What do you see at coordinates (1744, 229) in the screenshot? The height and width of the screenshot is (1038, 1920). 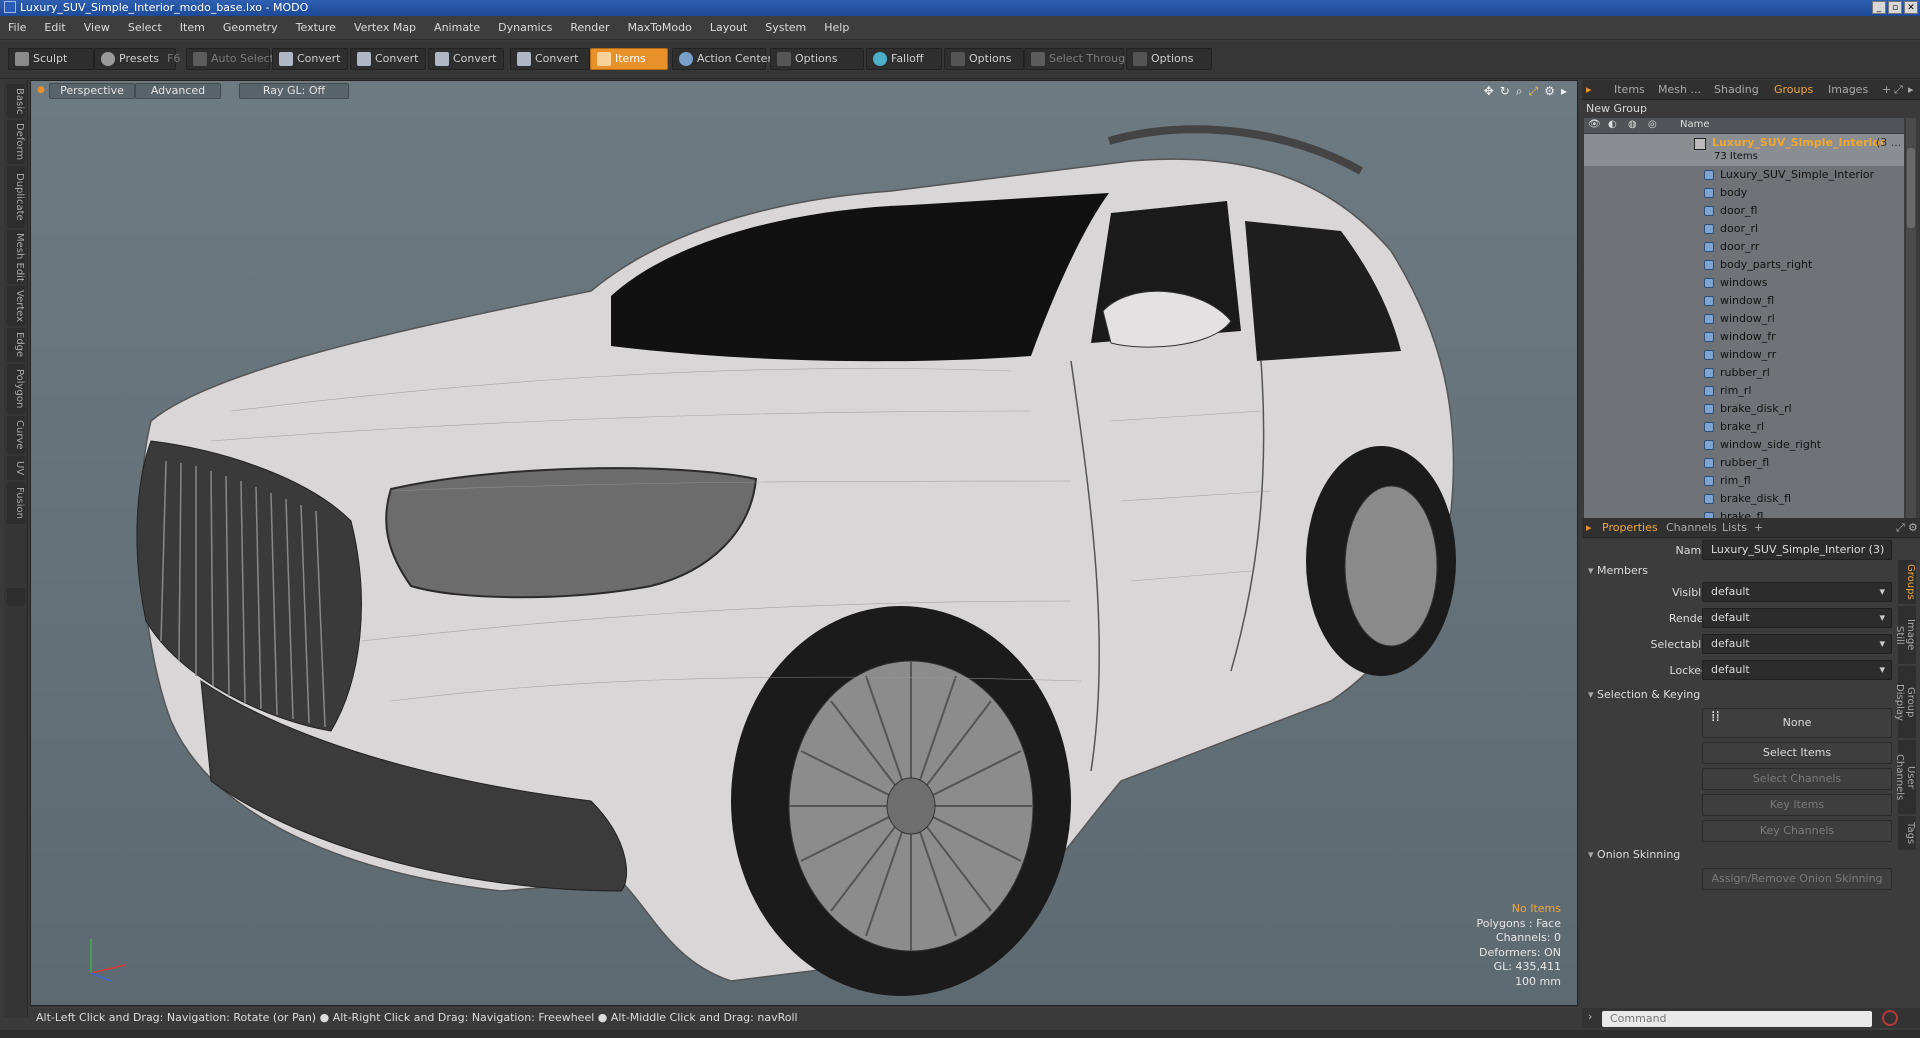 I see `group-member-row: door_rl` at bounding box center [1744, 229].